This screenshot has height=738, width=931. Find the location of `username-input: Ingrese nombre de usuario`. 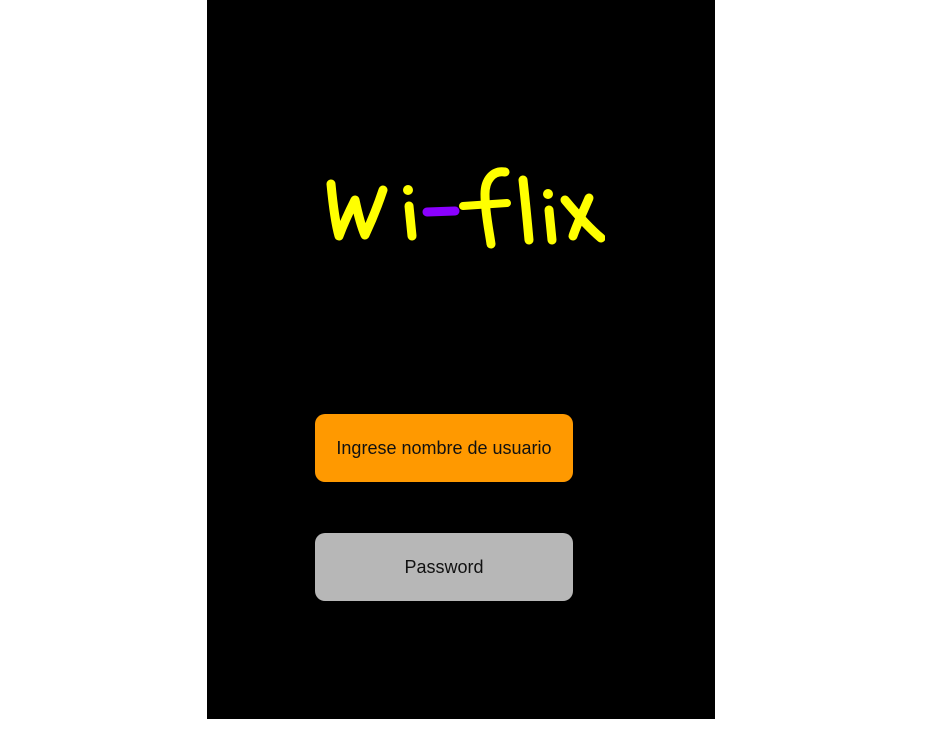

username-input: Ingrese nombre de usuario is located at coordinates (444, 448).